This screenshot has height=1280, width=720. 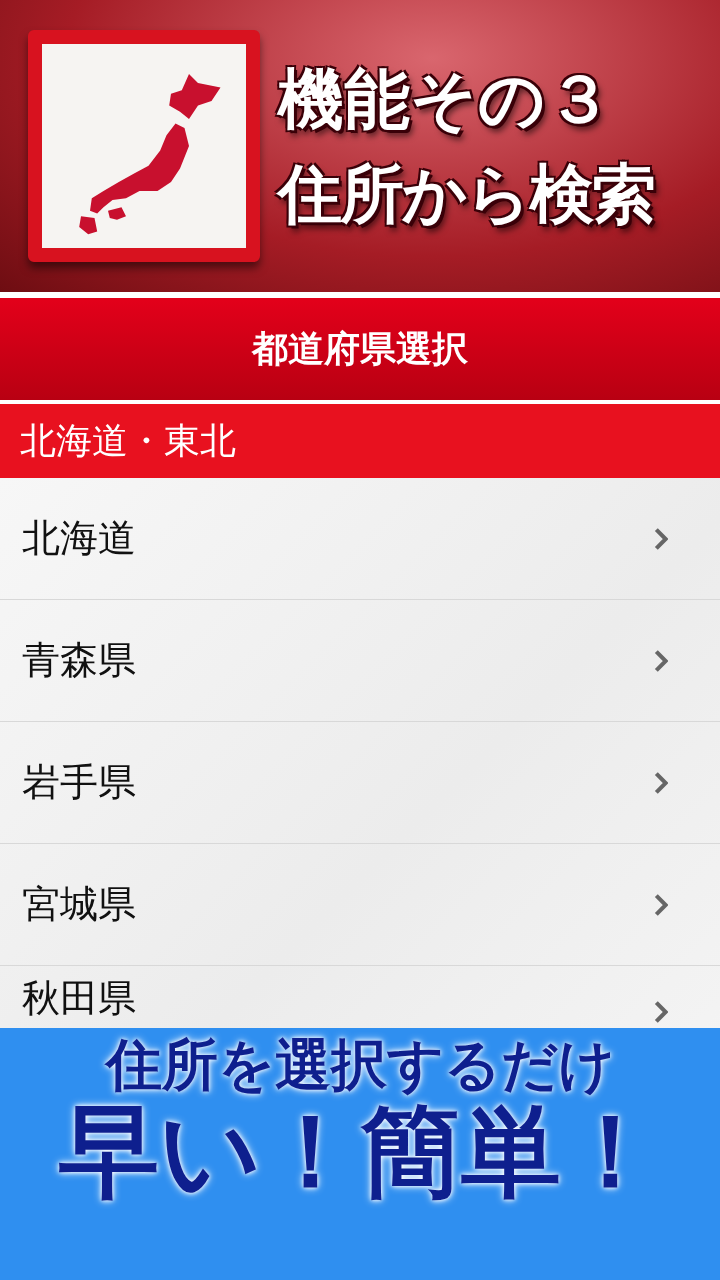 What do you see at coordinates (360, 348) in the screenshot?
I see `nav-title: 都道府県選択` at bounding box center [360, 348].